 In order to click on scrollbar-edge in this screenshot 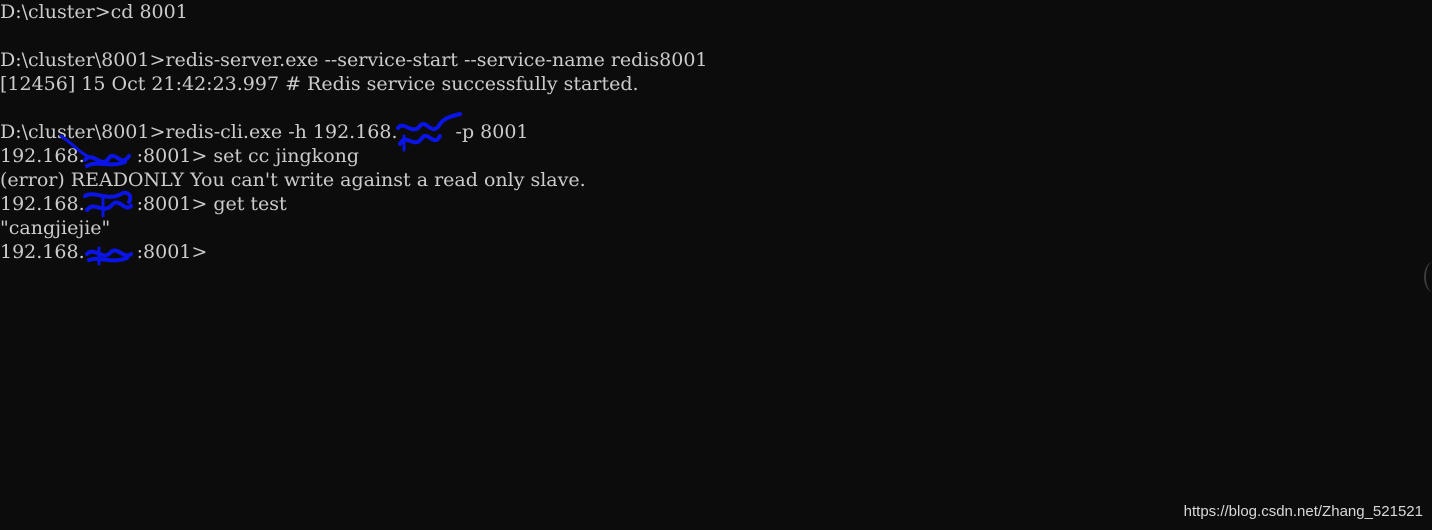, I will do `click(1428, 277)`.